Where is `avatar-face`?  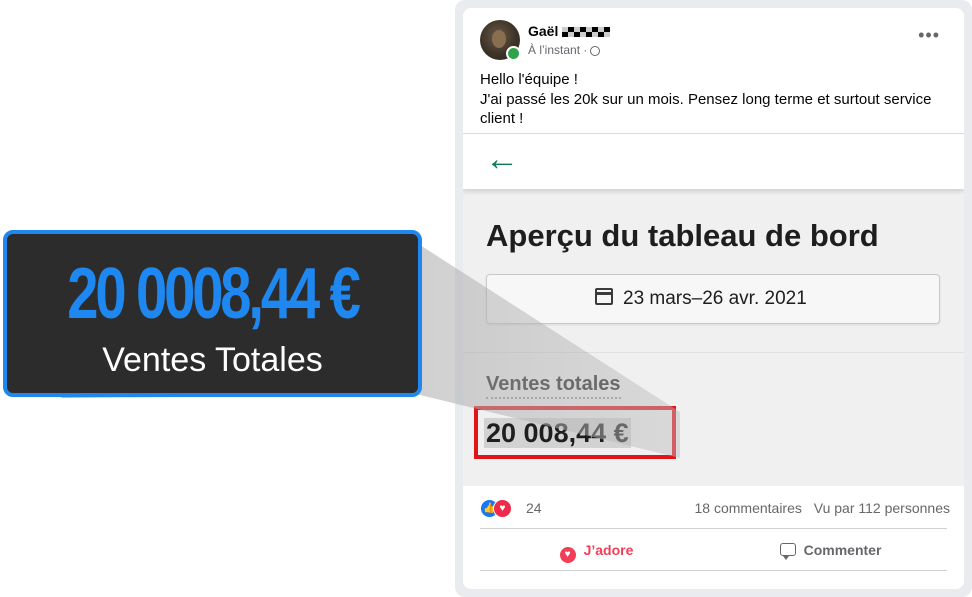
avatar-face is located at coordinates (499, 39).